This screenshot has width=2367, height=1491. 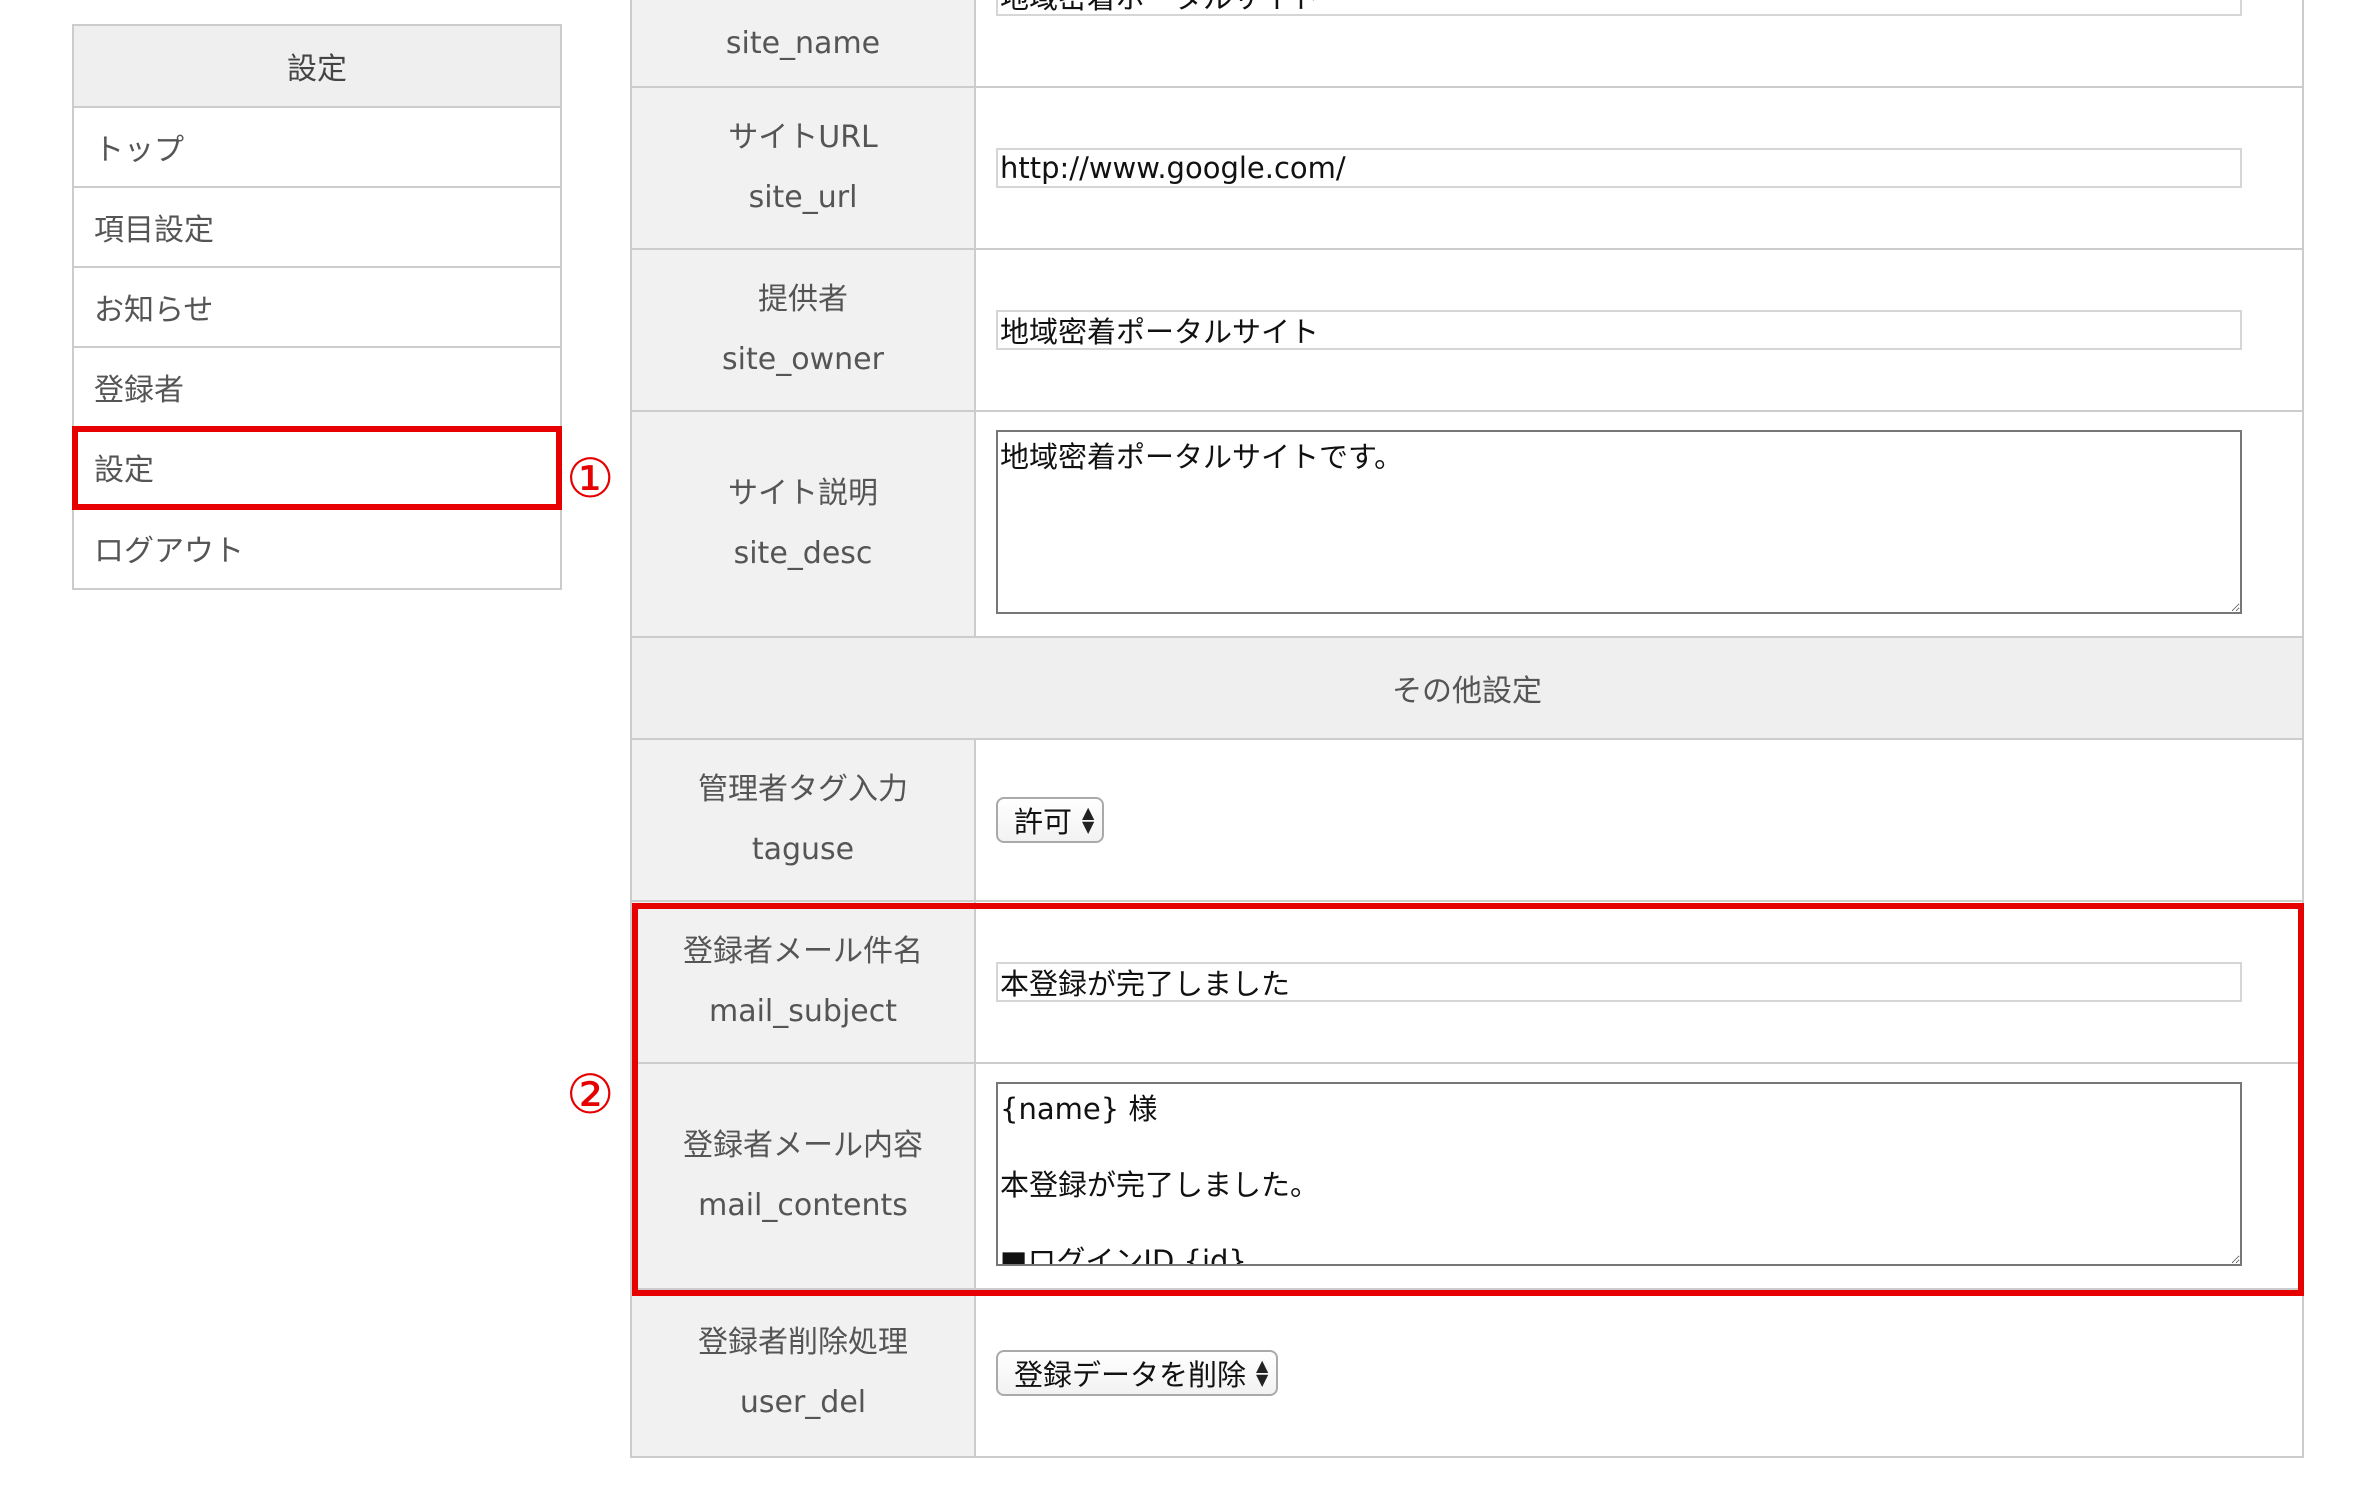 What do you see at coordinates (803, 951) in the screenshot?
I see `field-label-mail-subject: 登録者メール件名` at bounding box center [803, 951].